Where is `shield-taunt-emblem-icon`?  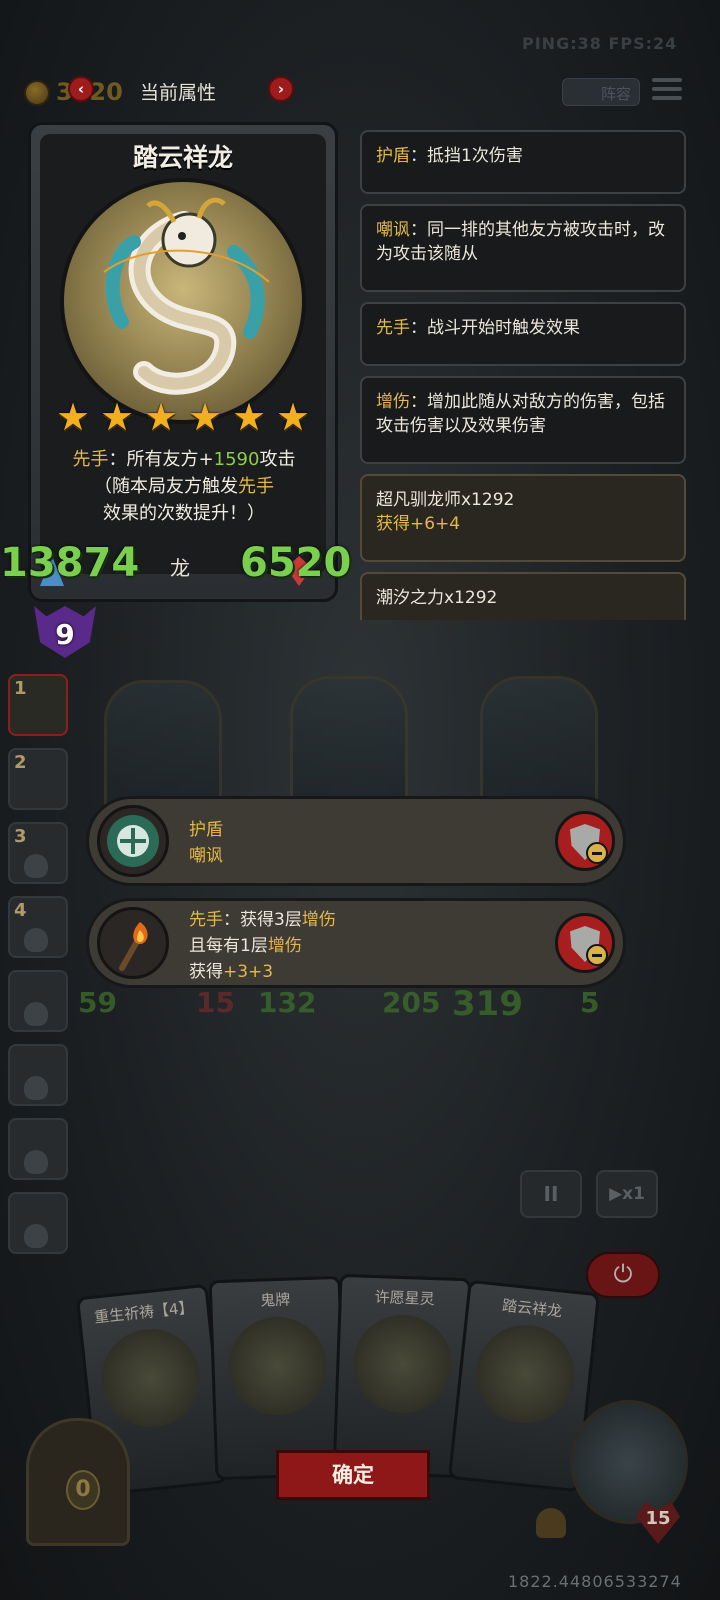
shield-taunt-emblem-icon is located at coordinates (133, 841).